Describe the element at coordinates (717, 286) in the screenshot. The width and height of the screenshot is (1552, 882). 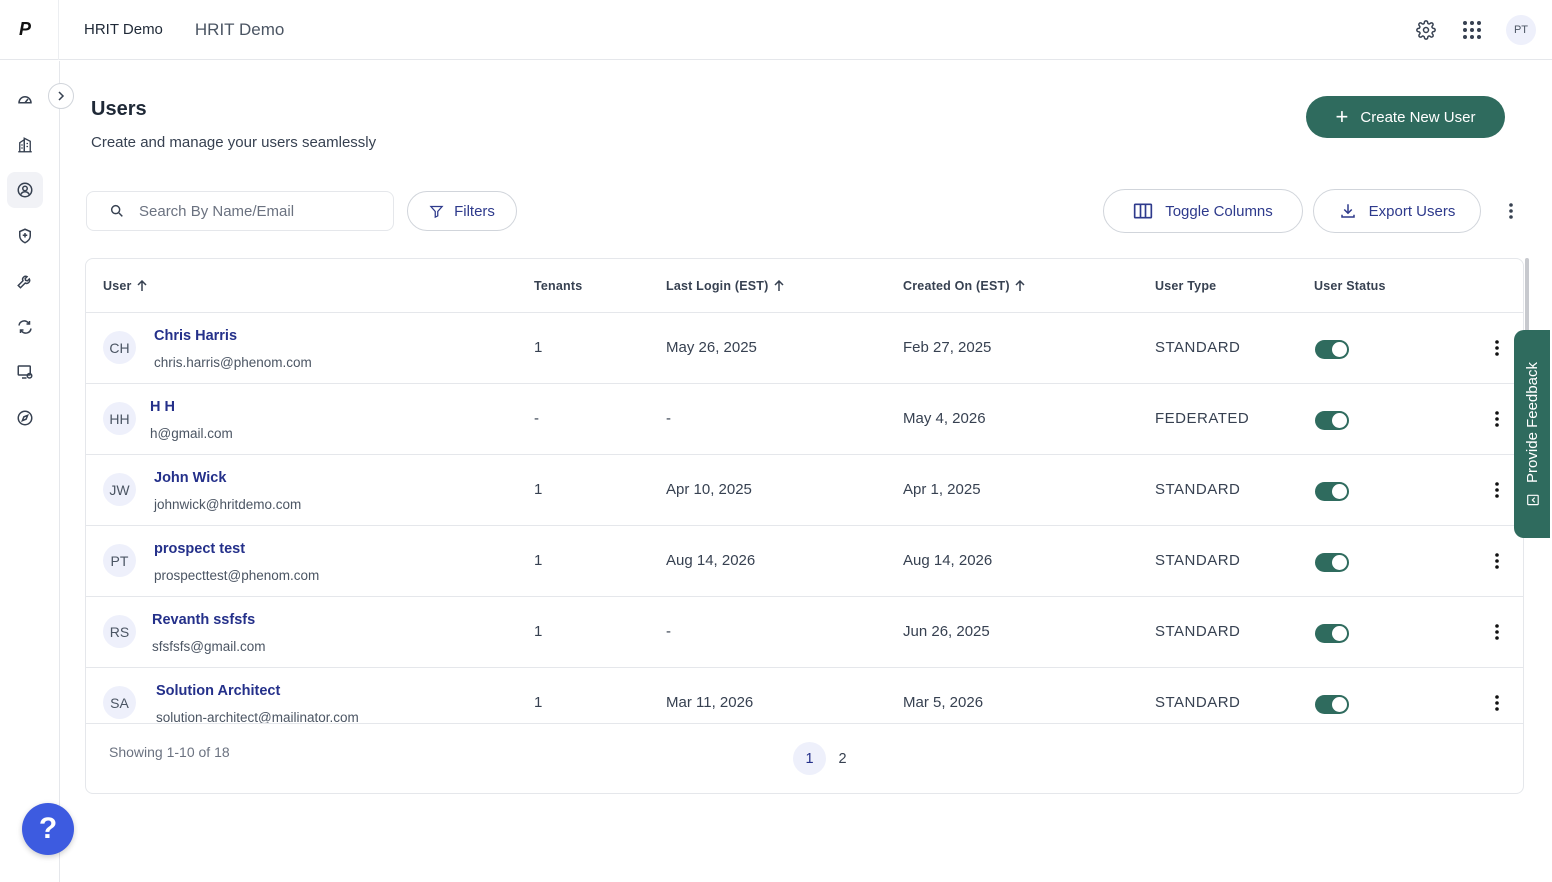
I see `column-header-last-login-label: Last Login (EST)` at that location.